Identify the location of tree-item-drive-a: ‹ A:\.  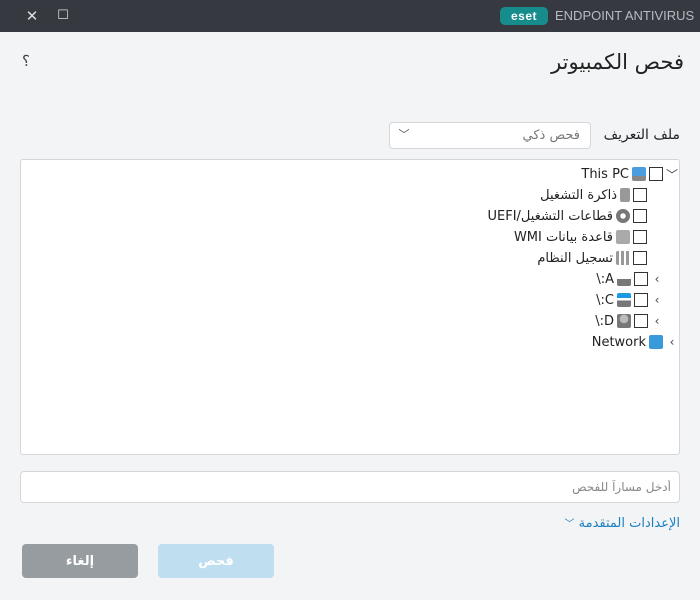
(629, 279).